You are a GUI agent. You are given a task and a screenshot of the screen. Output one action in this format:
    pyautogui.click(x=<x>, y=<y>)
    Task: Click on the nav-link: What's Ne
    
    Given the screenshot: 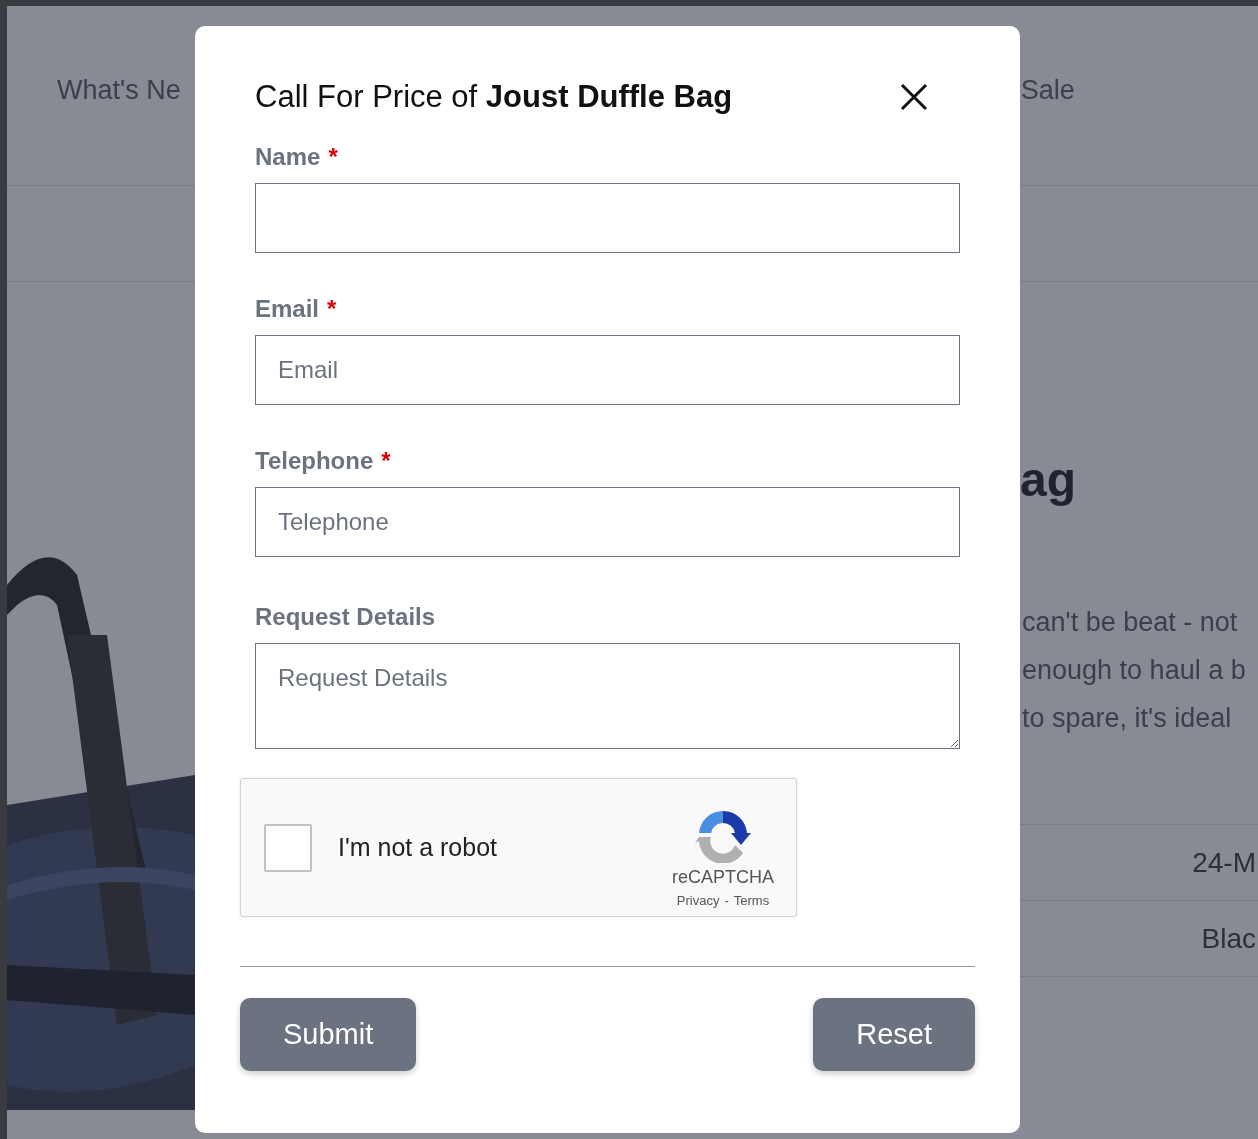 What is the action you would take?
    pyautogui.click(x=119, y=90)
    